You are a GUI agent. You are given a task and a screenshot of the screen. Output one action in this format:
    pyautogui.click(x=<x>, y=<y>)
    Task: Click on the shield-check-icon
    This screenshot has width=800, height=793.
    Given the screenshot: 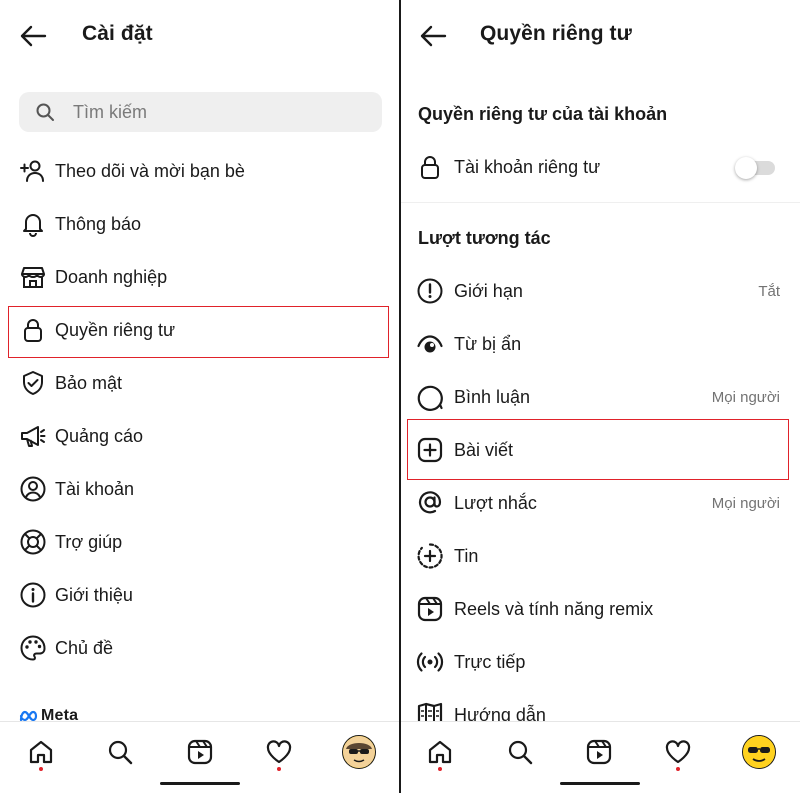 What is the action you would take?
    pyautogui.click(x=33, y=383)
    